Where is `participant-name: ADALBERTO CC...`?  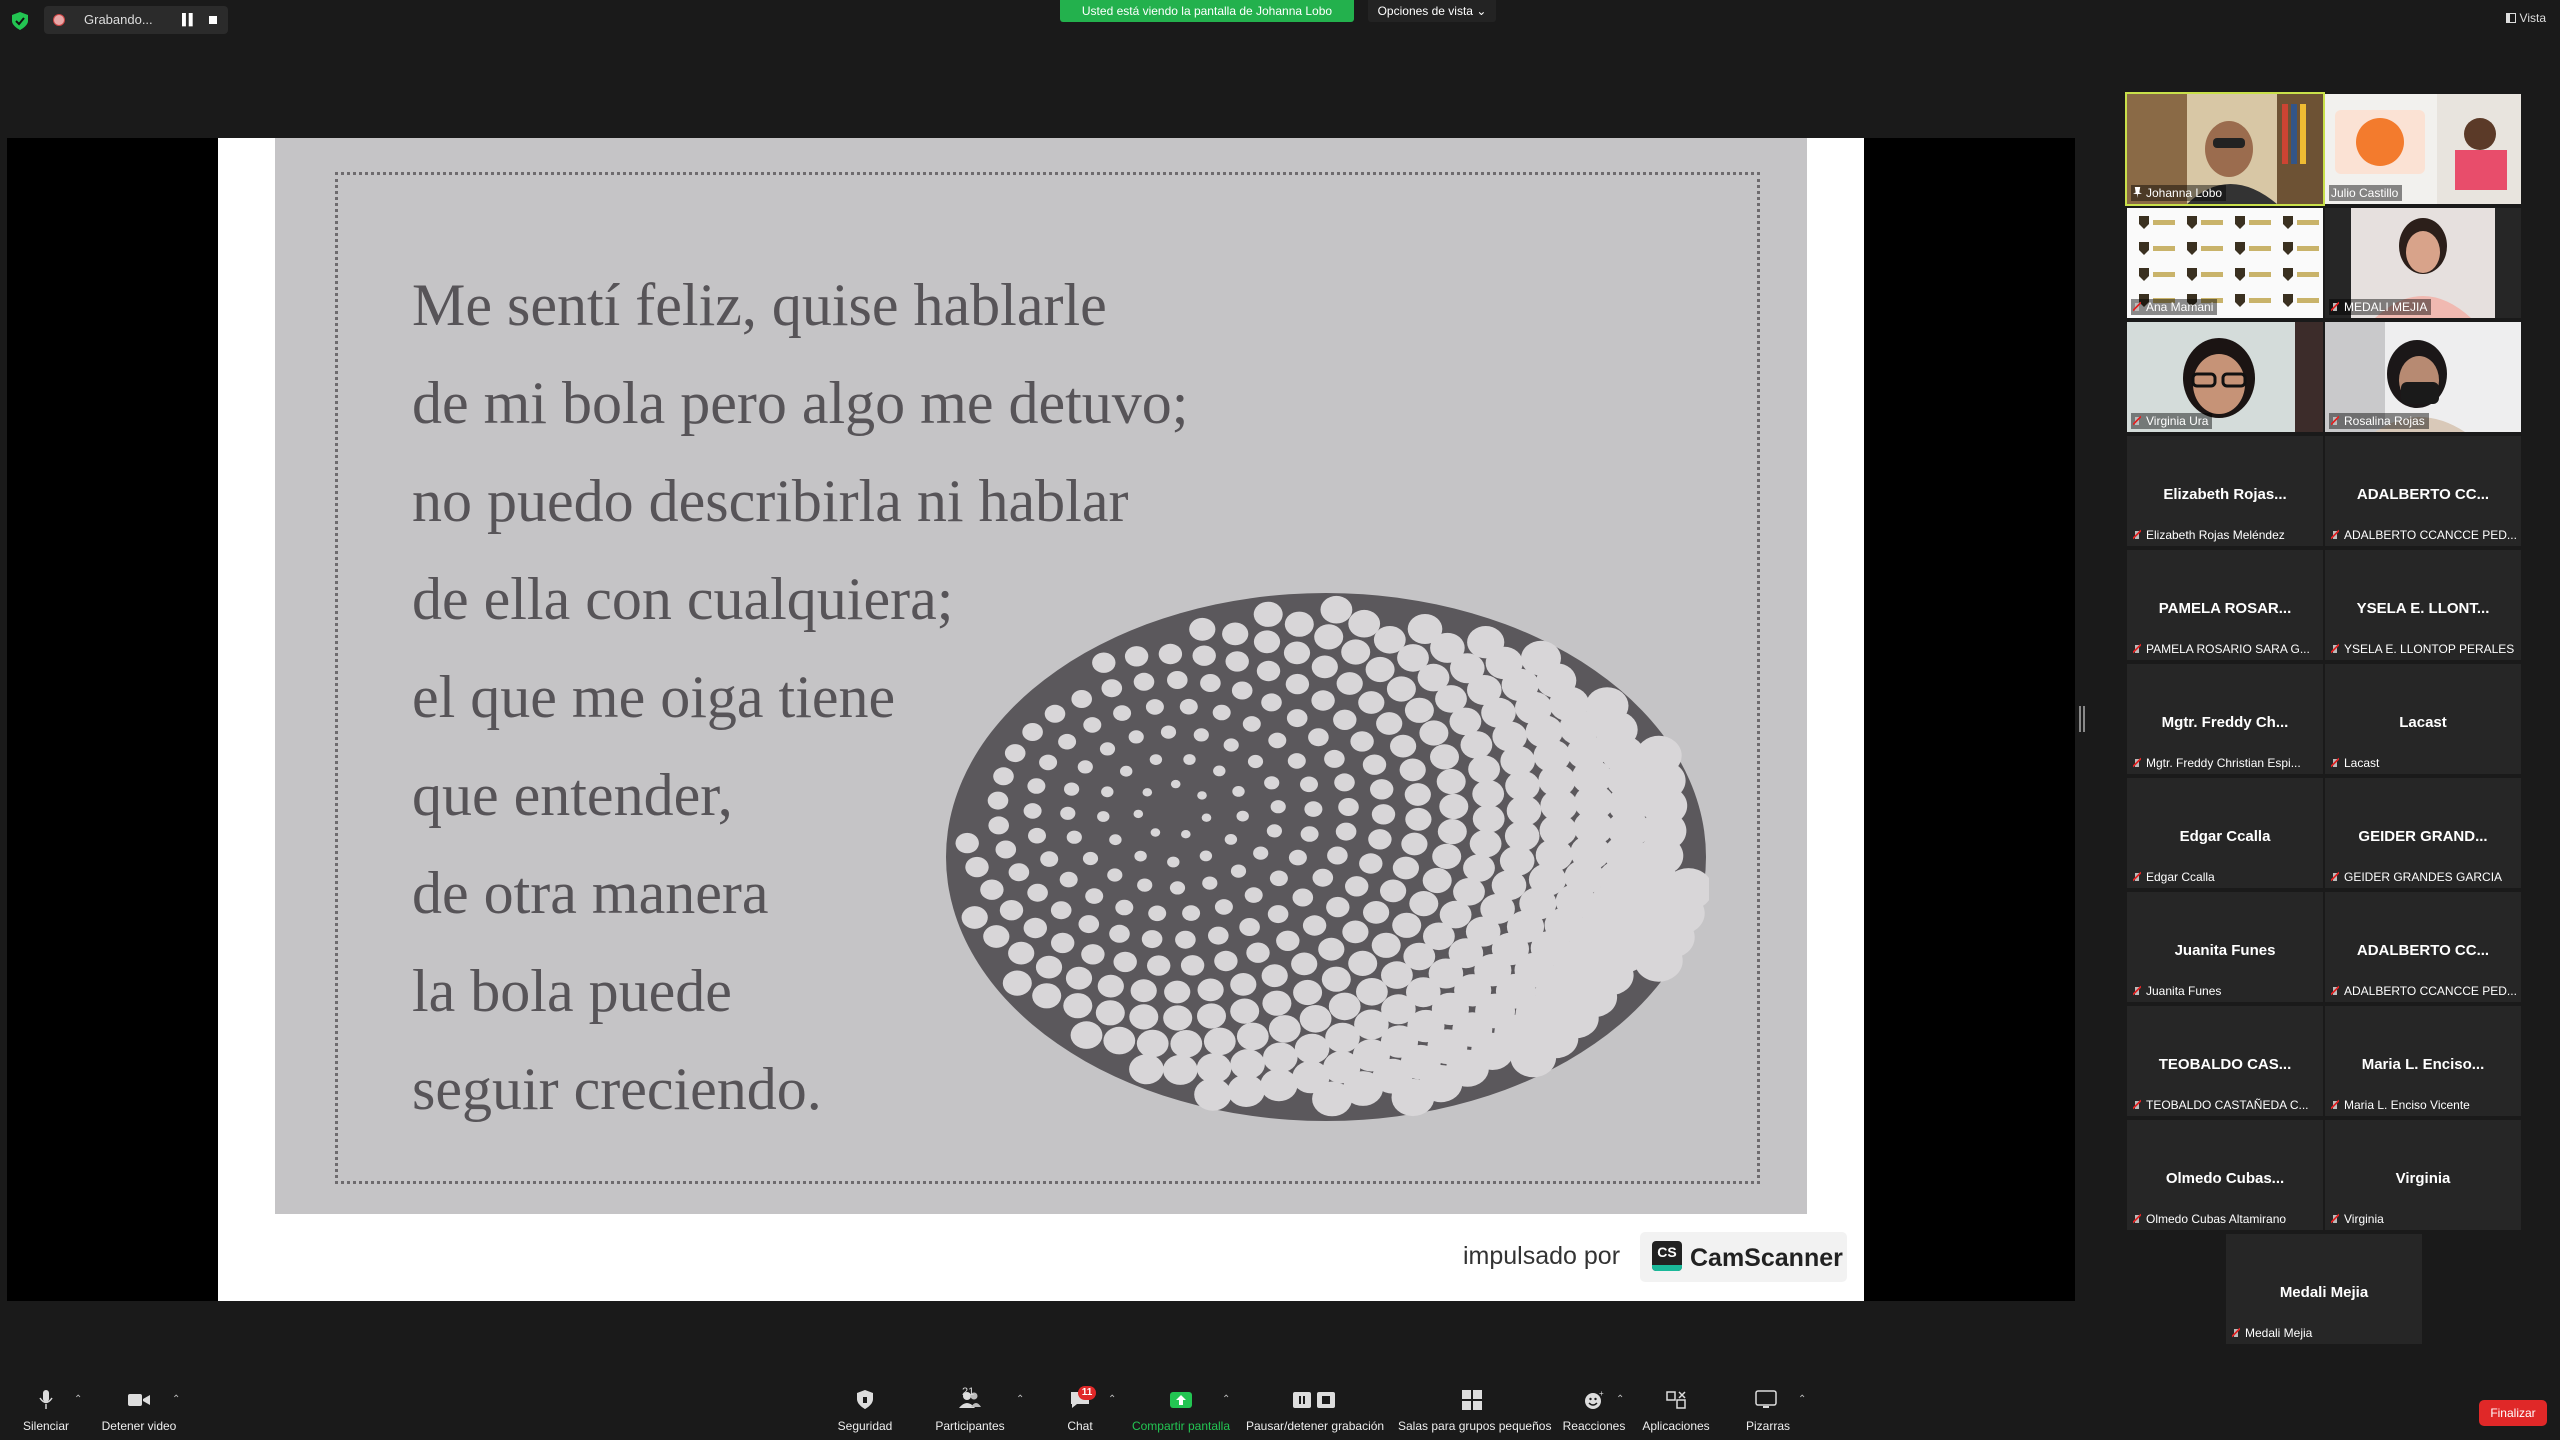 participant-name: ADALBERTO CC... is located at coordinates (2423, 950).